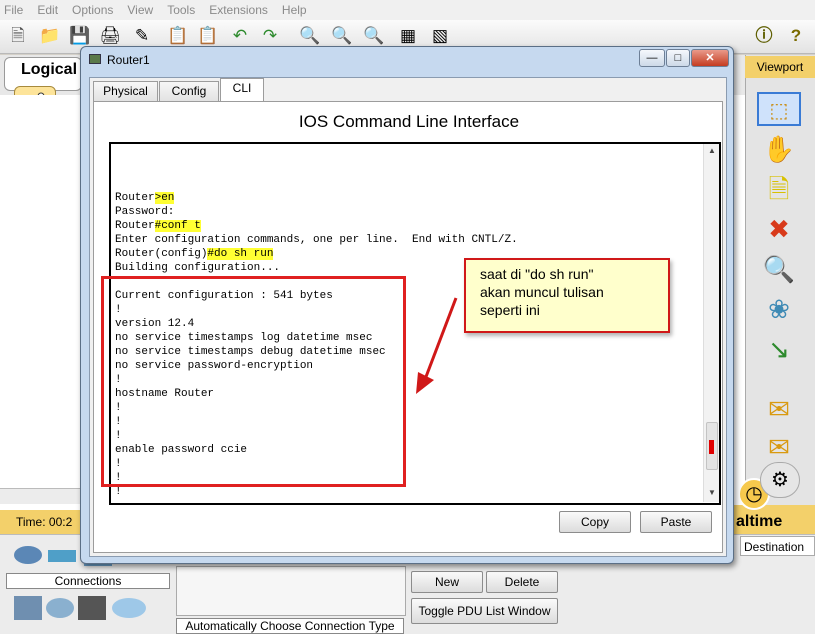 The image size is (815, 634). What do you see at coordinates (374, 36) in the screenshot?
I see `zoom-out-icon: 🔍` at bounding box center [374, 36].